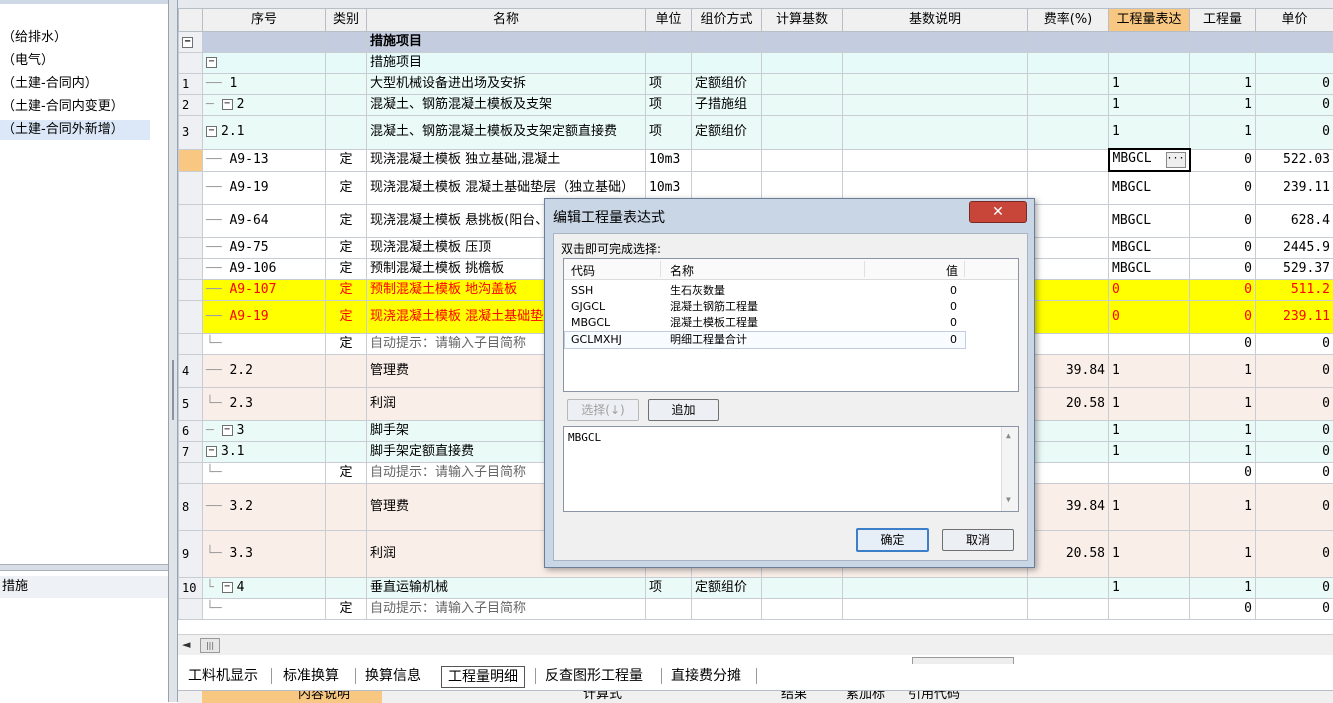  I want to click on col-header-base-desc: 基数说明, so click(935, 20).